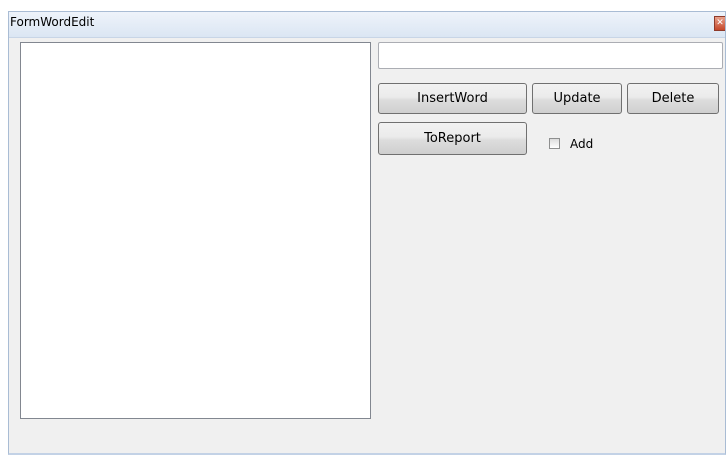  I want to click on insert-word-button: InsertWord, so click(452, 98).